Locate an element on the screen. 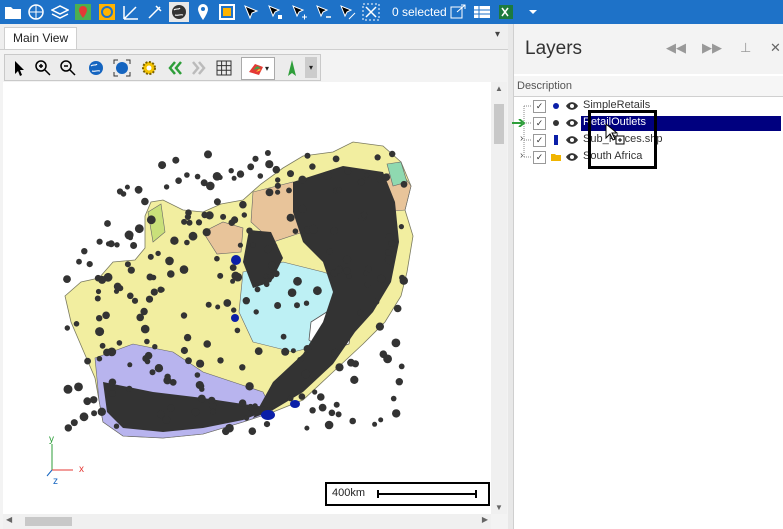 The image size is (783, 529). node-add-icon is located at coordinates (299, 12).